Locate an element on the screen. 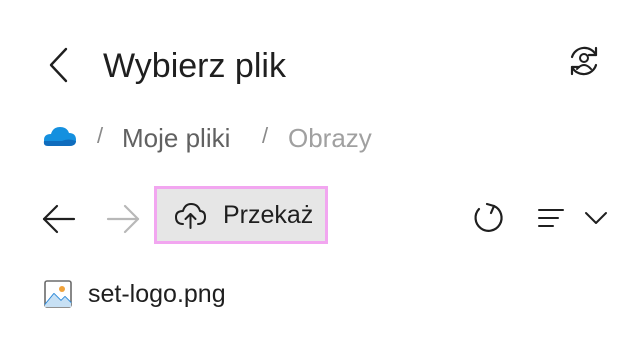  refresh-button is located at coordinates (488, 218).